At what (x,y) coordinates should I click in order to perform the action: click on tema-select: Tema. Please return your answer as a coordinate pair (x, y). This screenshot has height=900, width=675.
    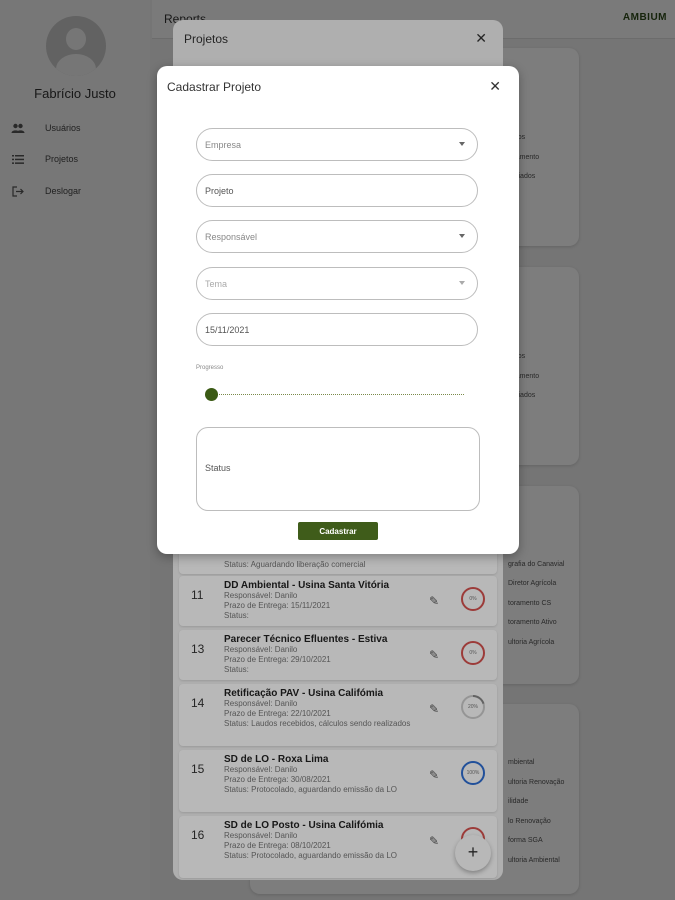
    Looking at the image, I should click on (337, 283).